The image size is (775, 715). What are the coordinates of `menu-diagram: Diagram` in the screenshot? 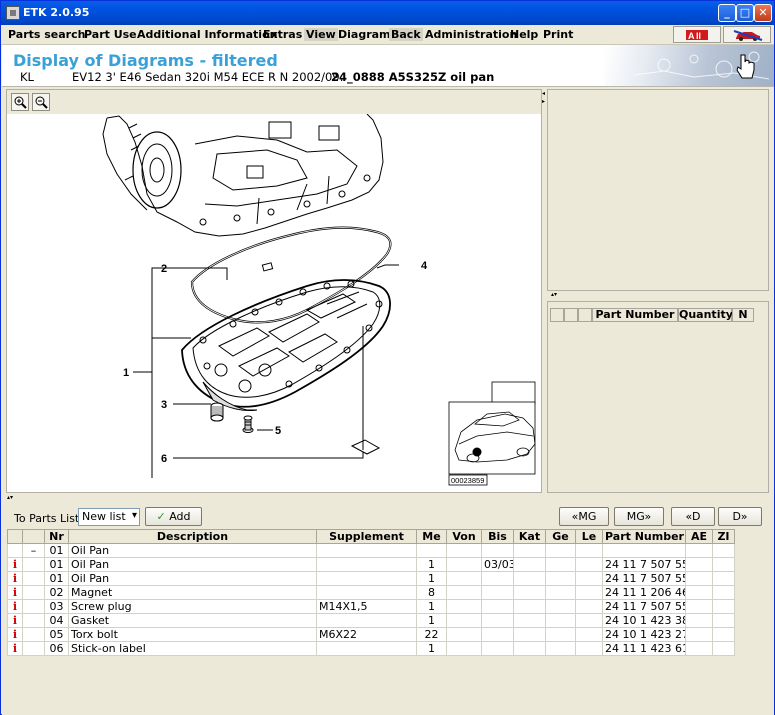 It's located at (364, 34).